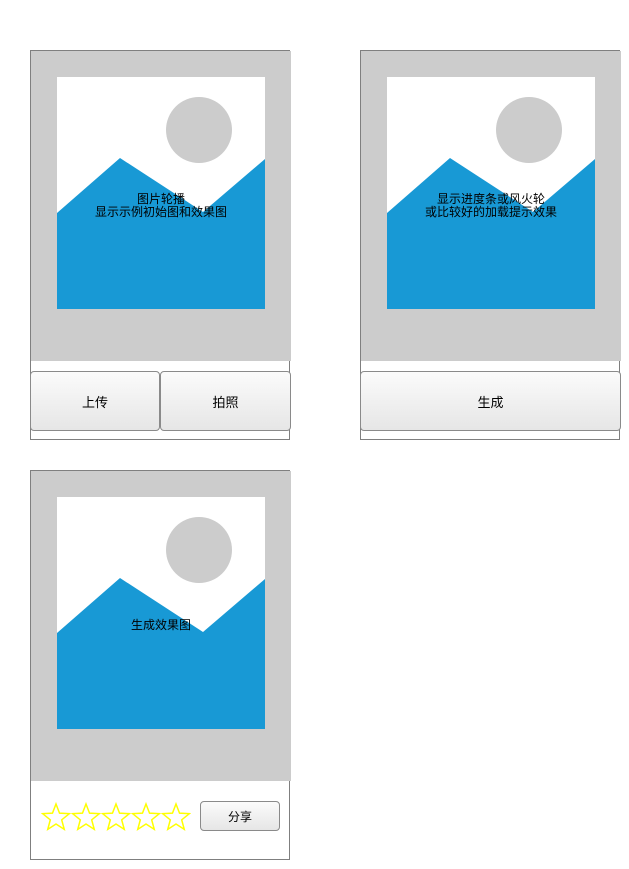  I want to click on carousel-caption-line2: 显示示例初始图和效果图, so click(160, 212).